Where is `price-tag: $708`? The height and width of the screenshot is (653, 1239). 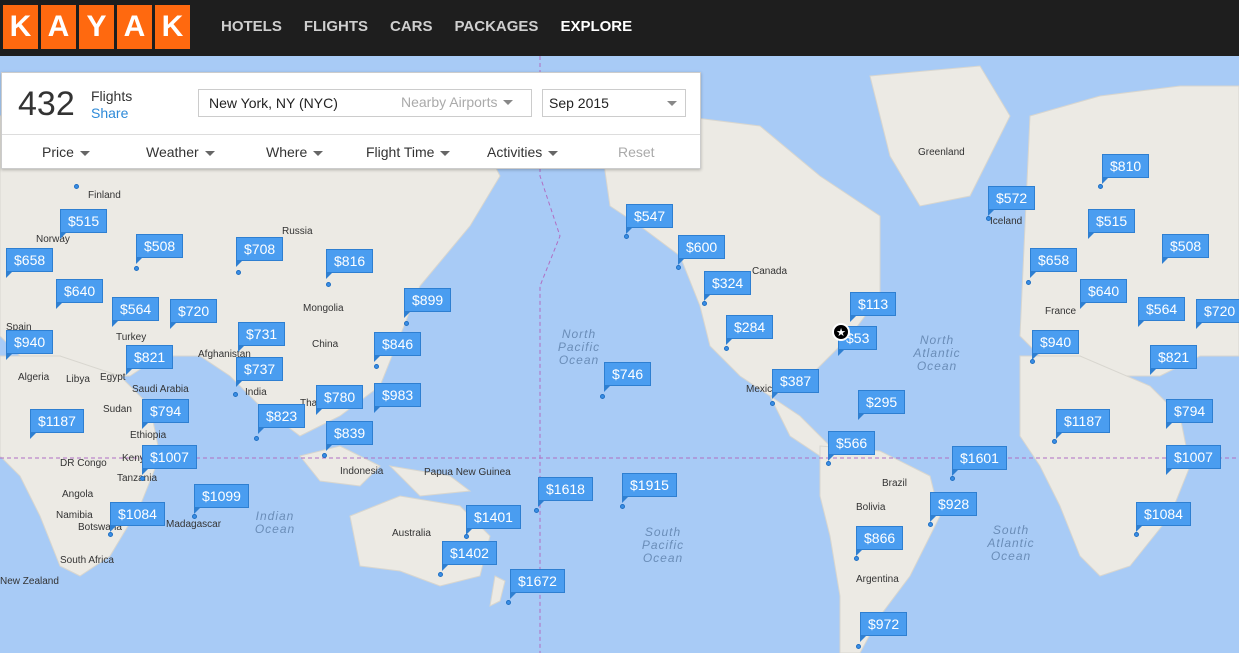
price-tag: $708 is located at coordinates (260, 252).